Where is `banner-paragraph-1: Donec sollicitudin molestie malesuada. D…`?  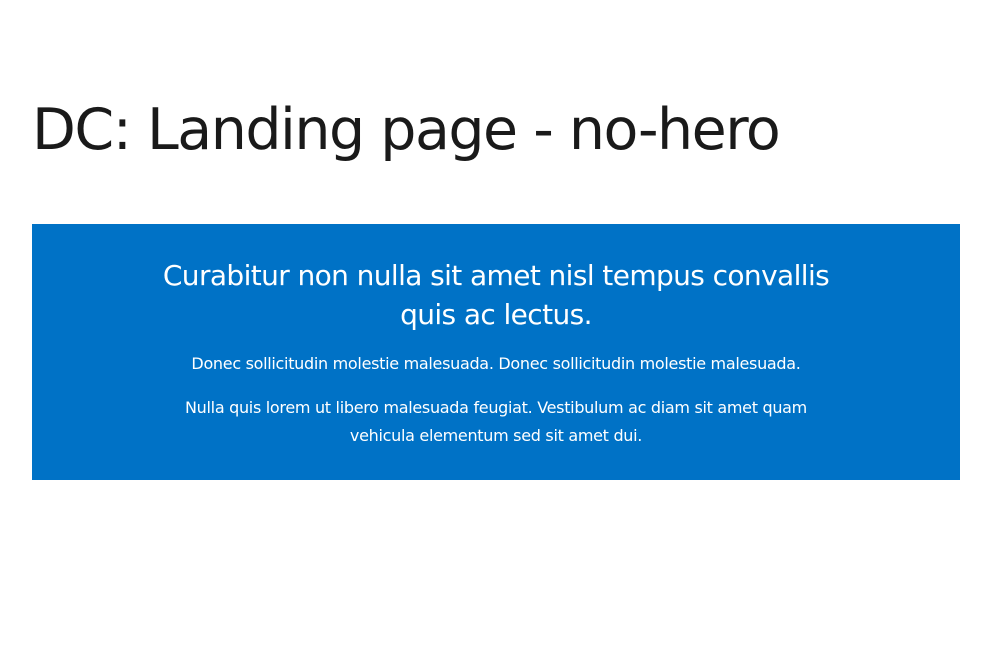 banner-paragraph-1: Donec sollicitudin molestie malesuada. D… is located at coordinates (496, 363).